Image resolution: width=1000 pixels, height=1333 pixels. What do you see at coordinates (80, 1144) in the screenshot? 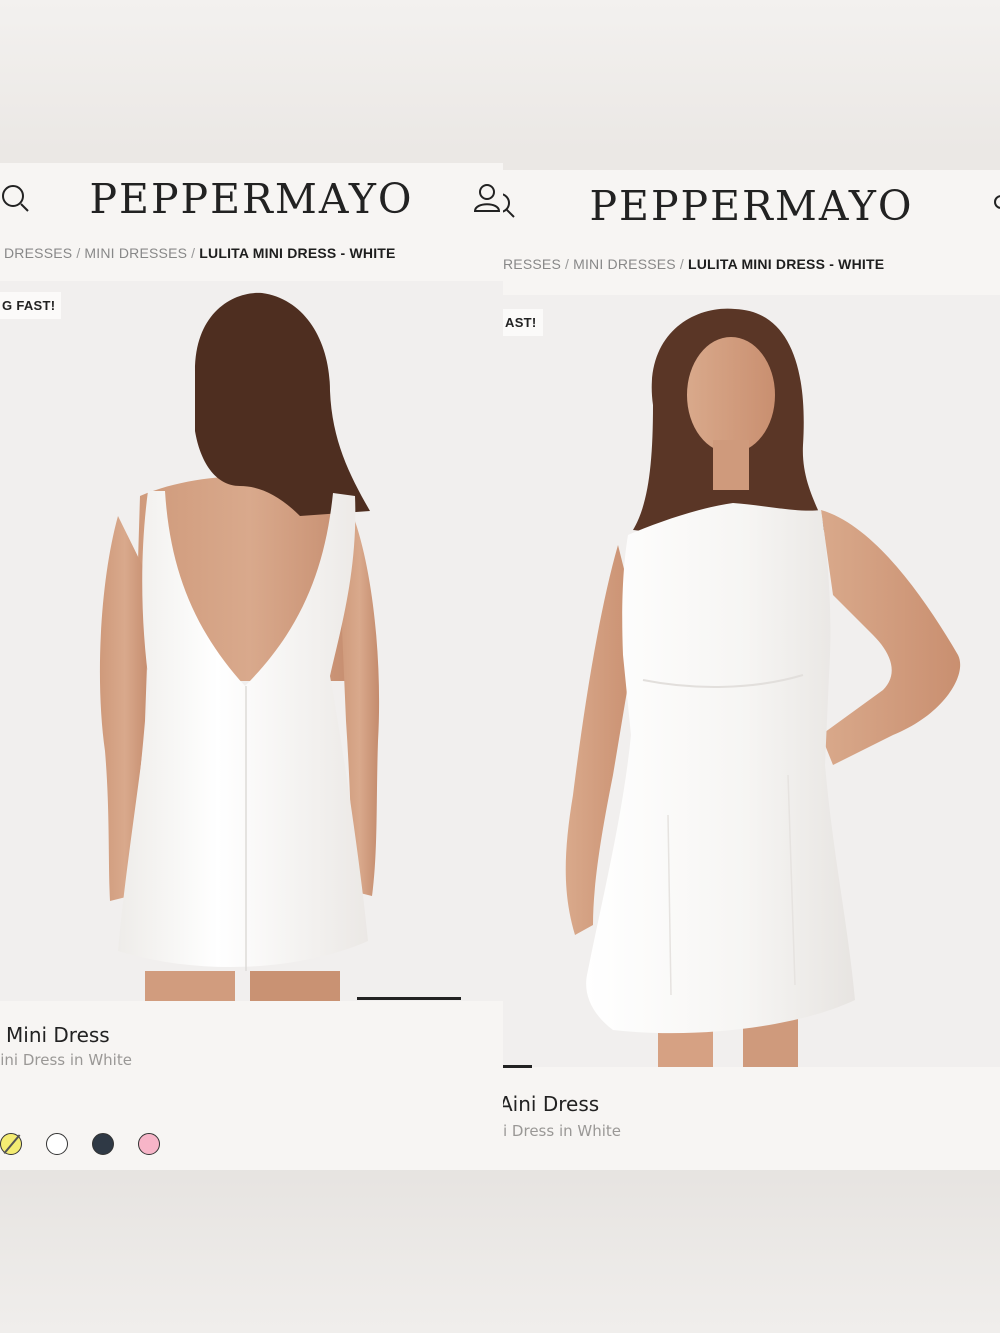
I see `color-swatches` at bounding box center [80, 1144].